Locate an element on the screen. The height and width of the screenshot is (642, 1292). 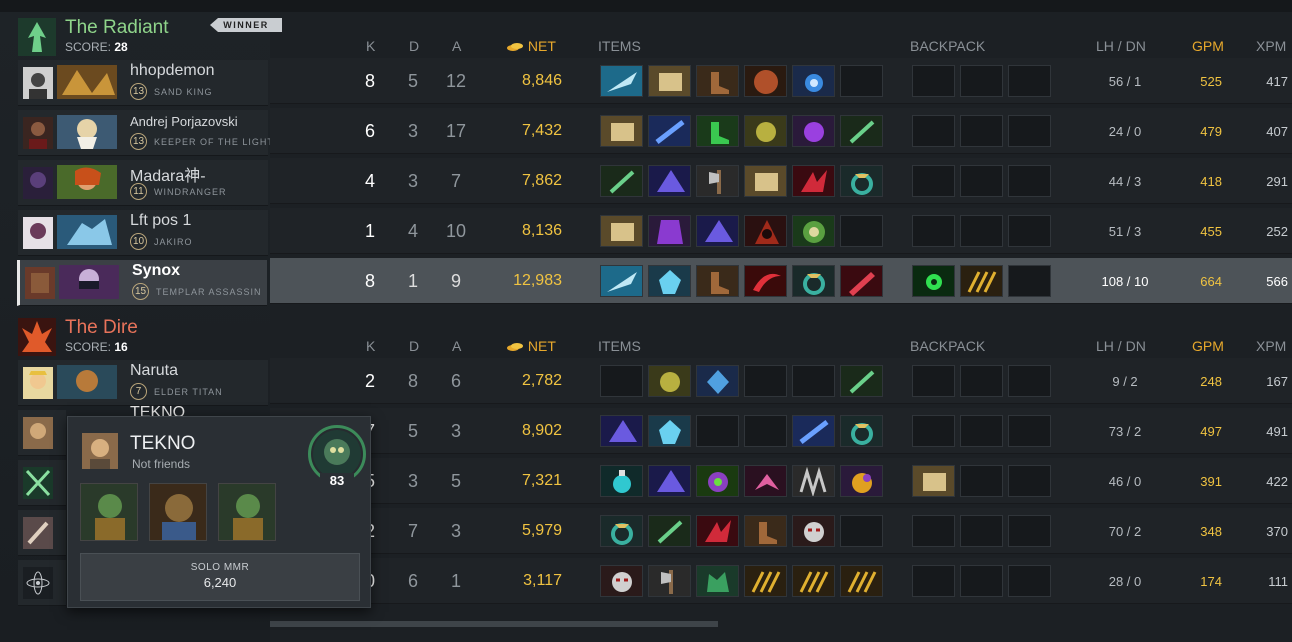
player-name: hhopdemon is located at coordinates (172, 71).